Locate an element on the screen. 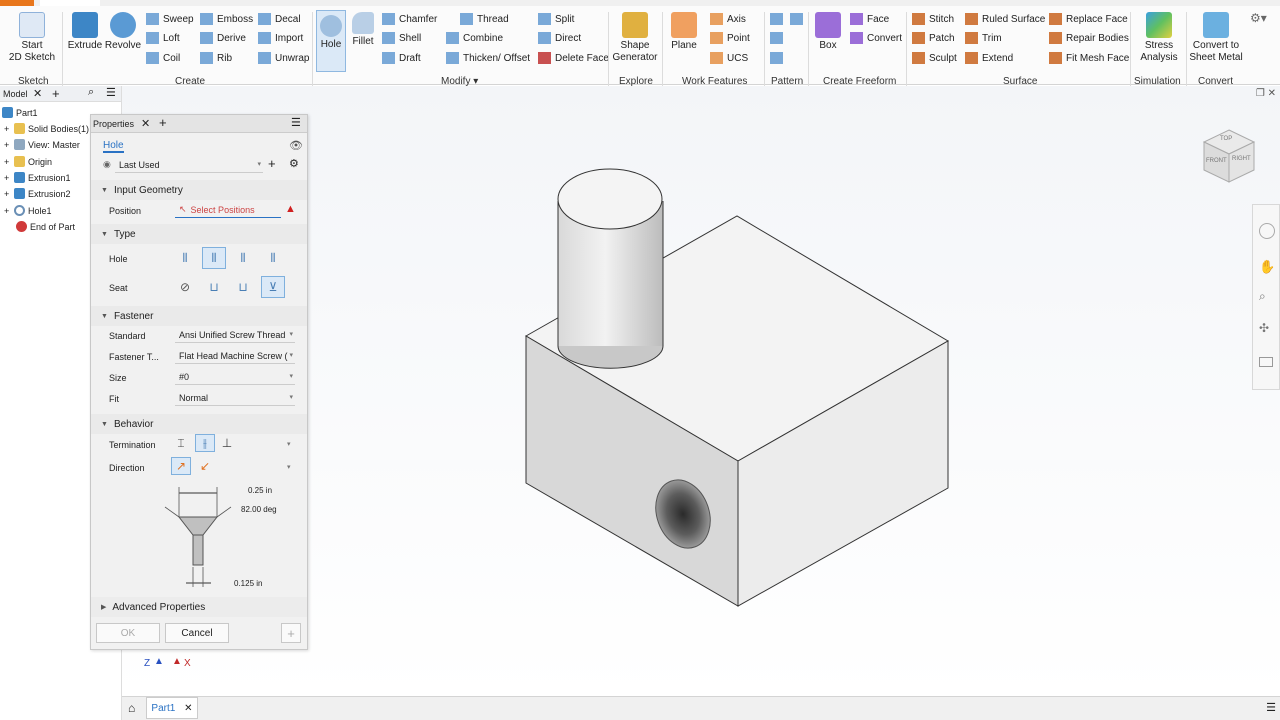 The width and height of the screenshot is (1280, 720). fit-dropdown: Normal ▾ is located at coordinates (235, 398).